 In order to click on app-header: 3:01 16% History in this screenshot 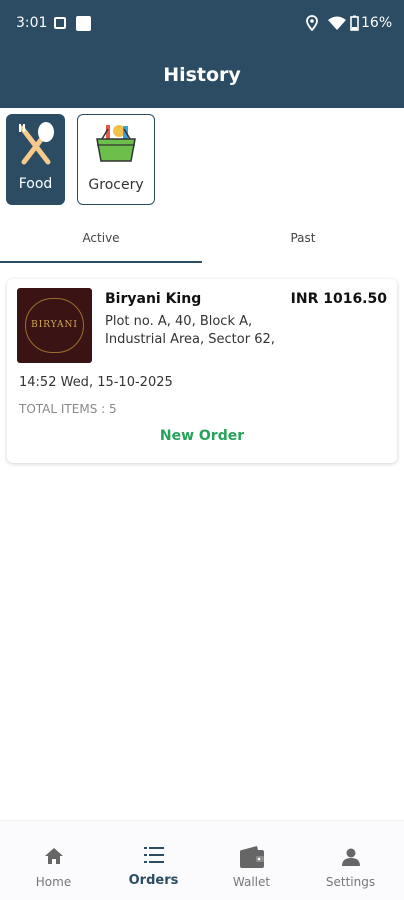, I will do `click(202, 54)`.